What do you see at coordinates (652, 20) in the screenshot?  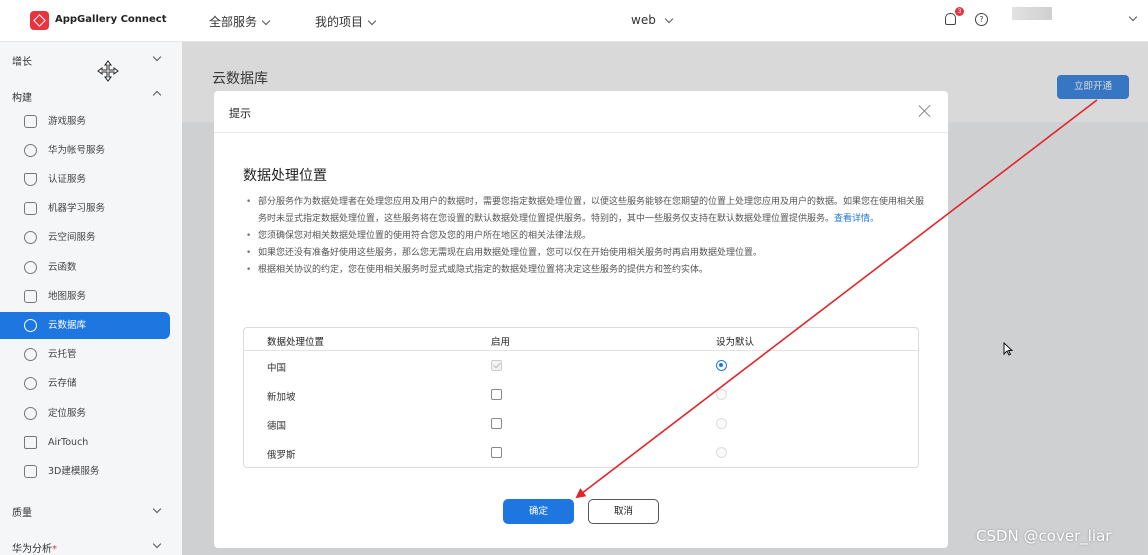 I see `project-selector: web` at bounding box center [652, 20].